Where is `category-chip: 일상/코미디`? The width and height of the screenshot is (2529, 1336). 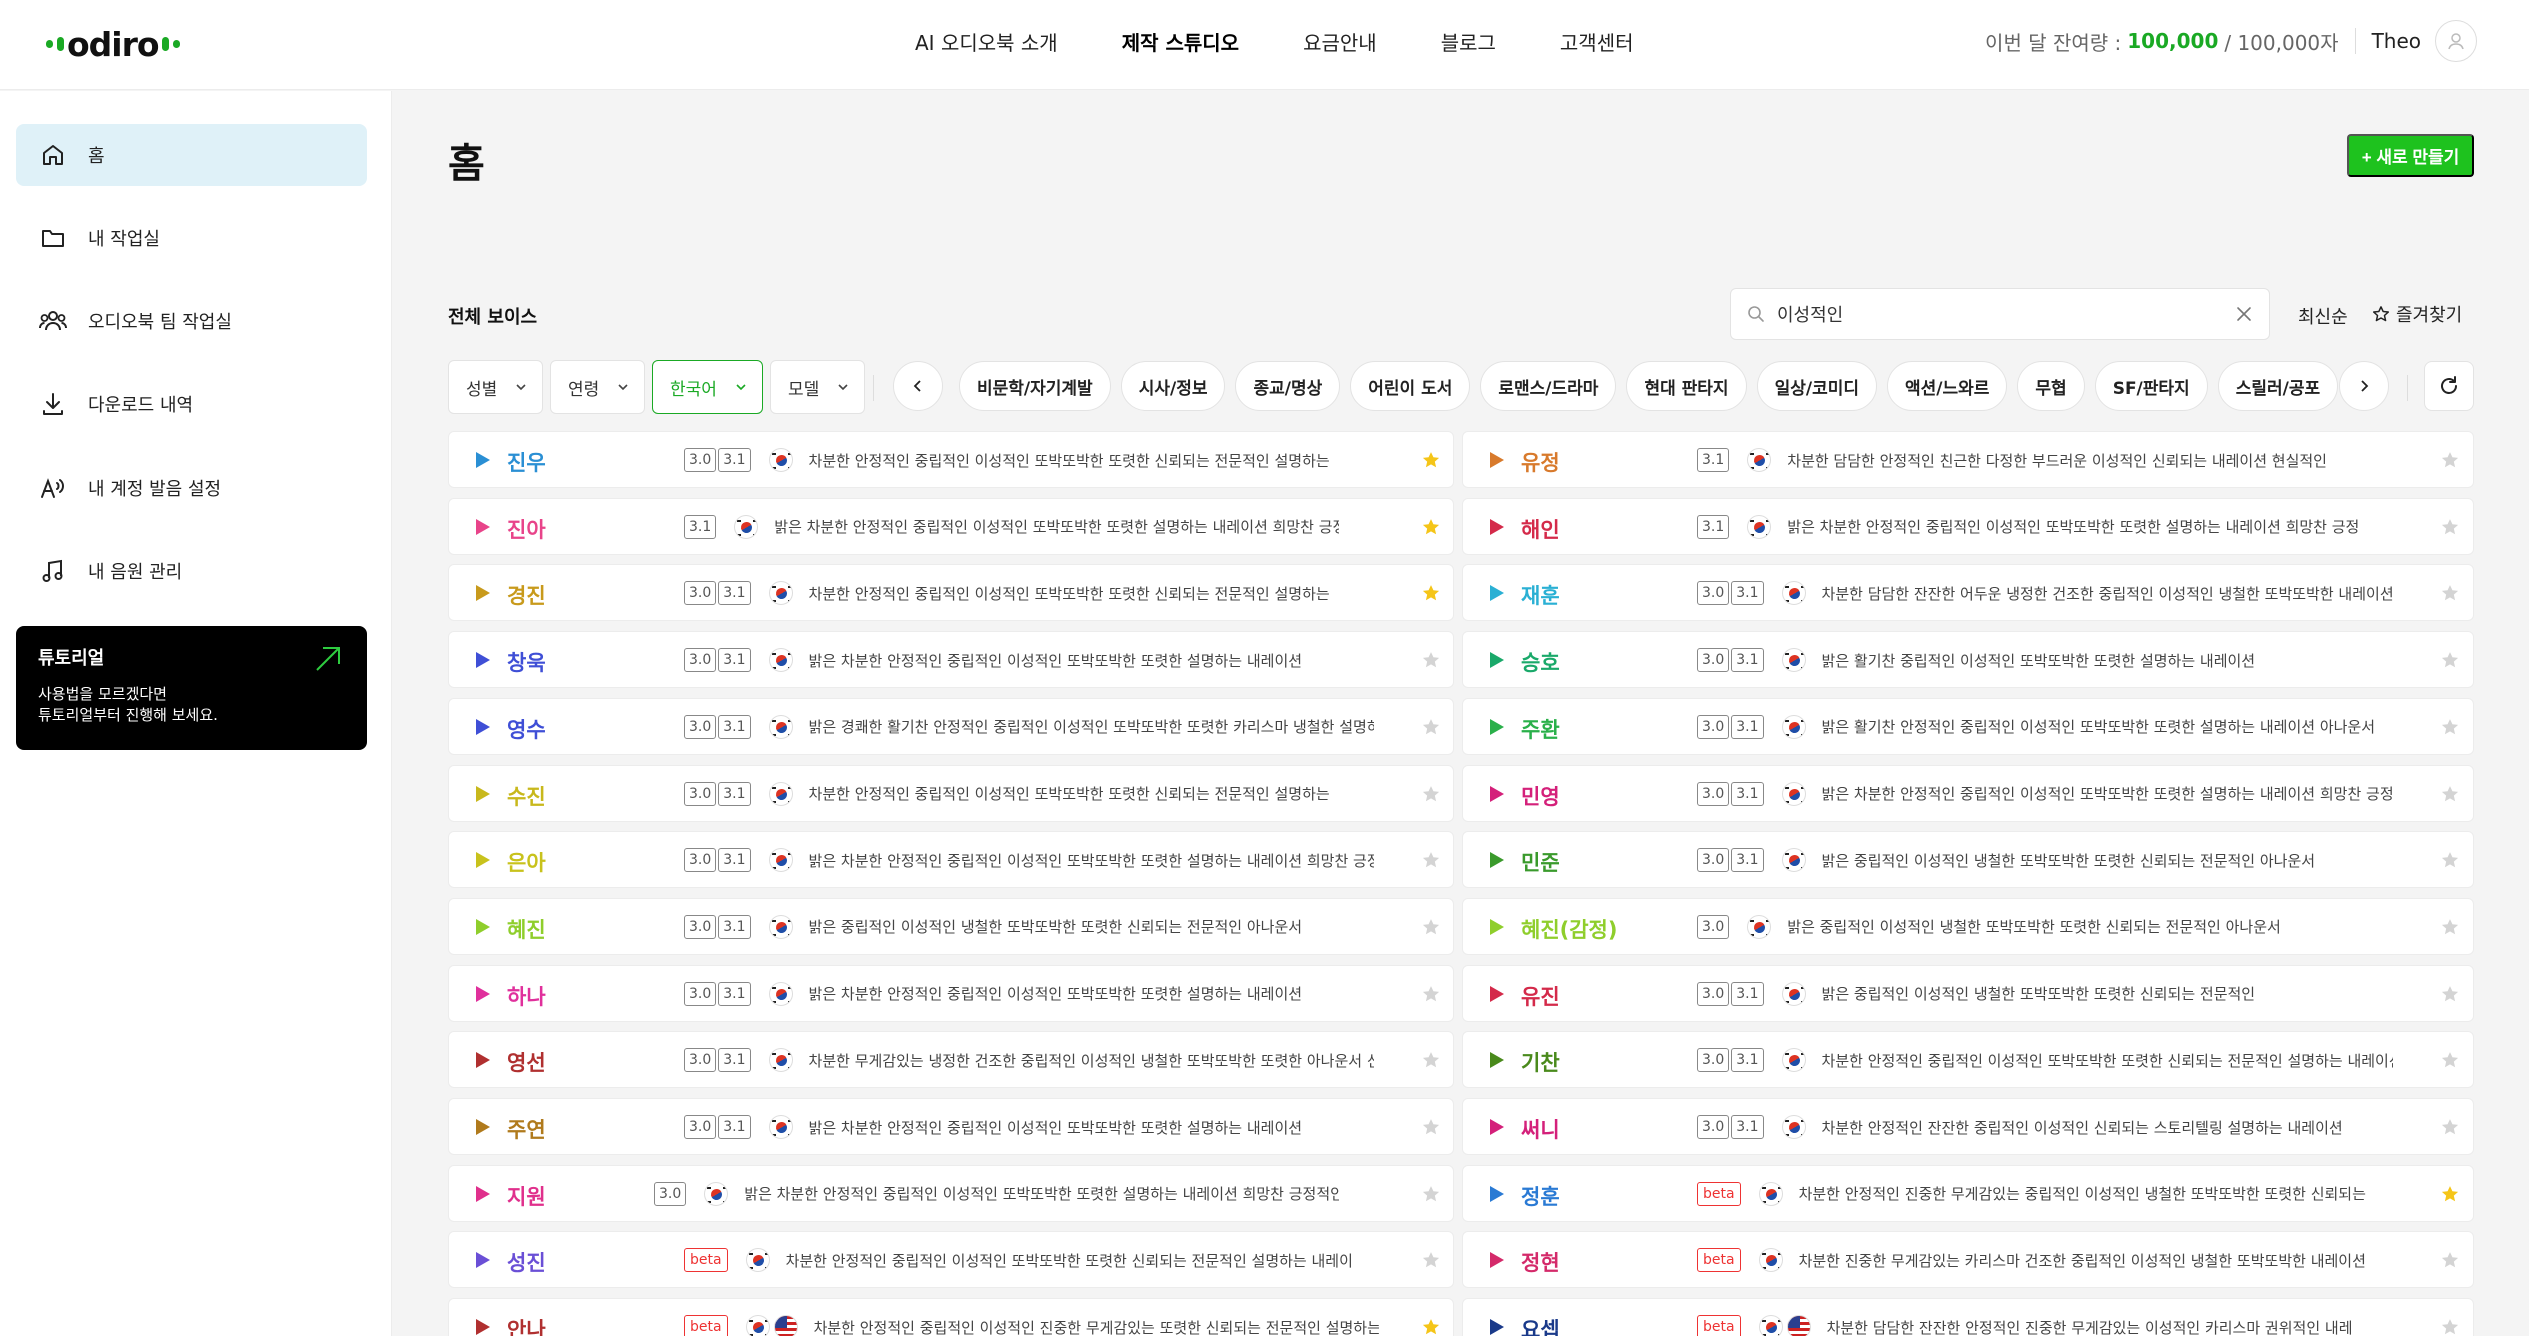
category-chip: 일상/코미디 is located at coordinates (1816, 386).